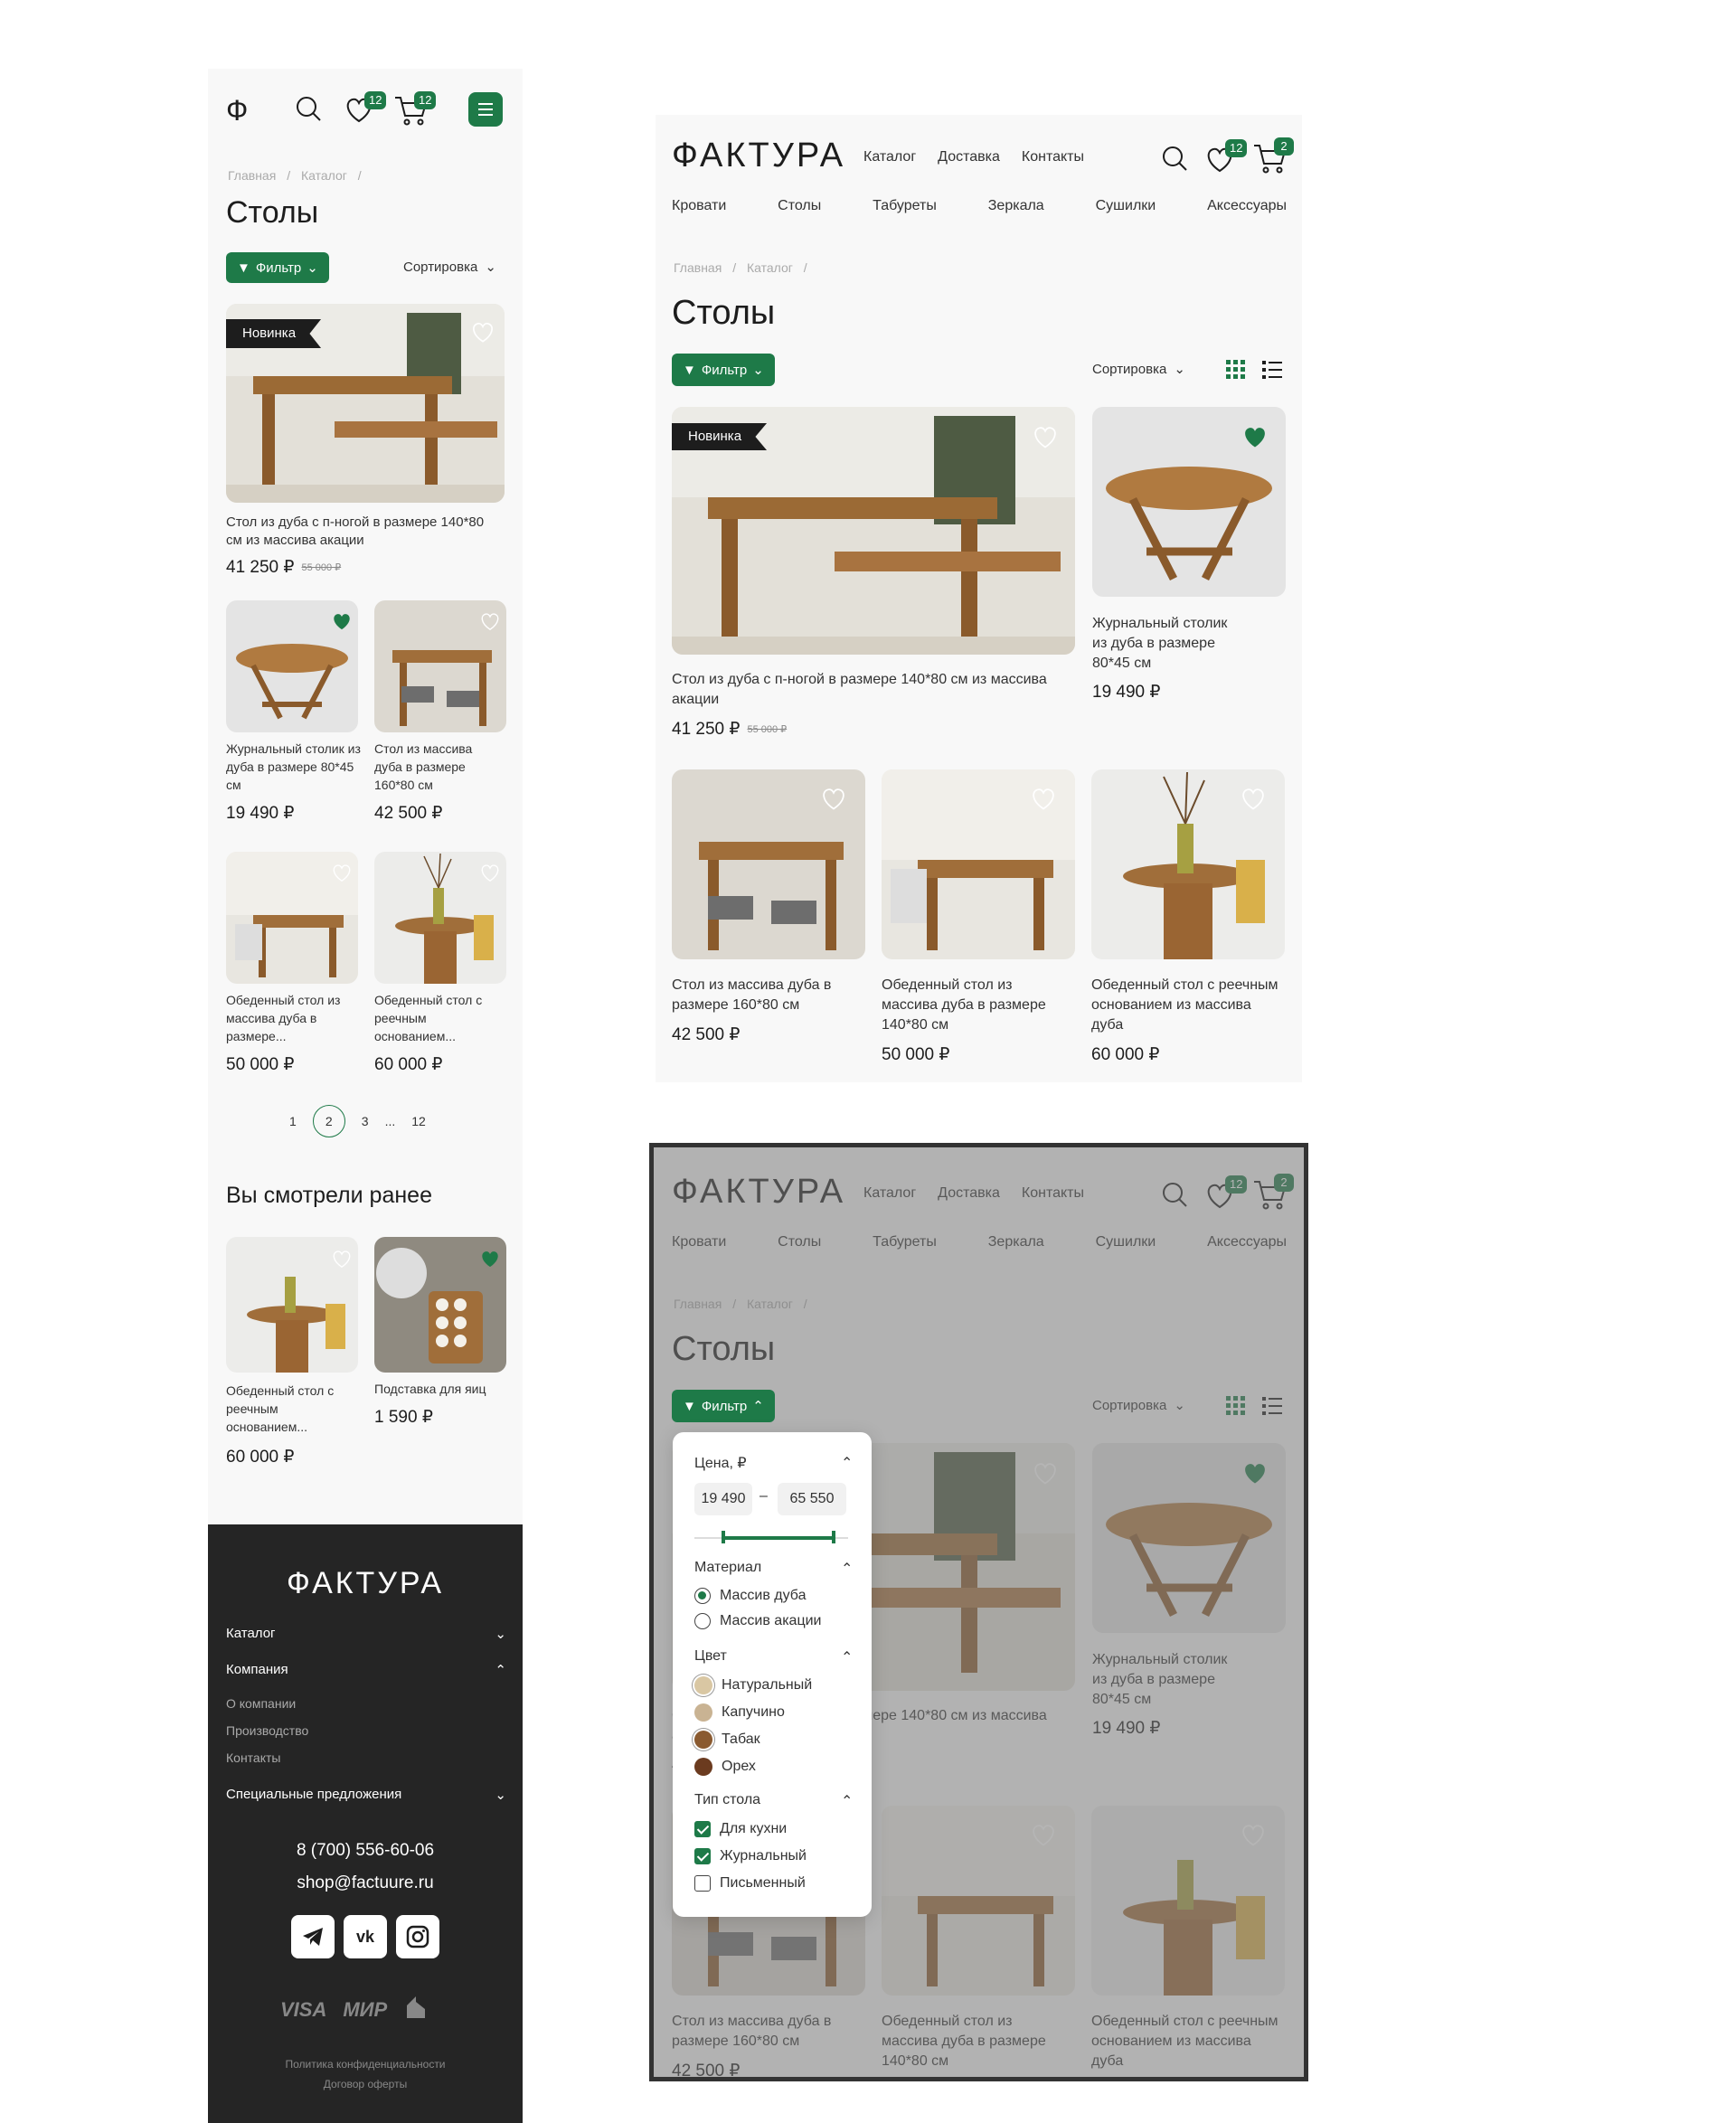  Describe the element at coordinates (313, 1936) in the screenshot. I see `telegram-icon` at that location.